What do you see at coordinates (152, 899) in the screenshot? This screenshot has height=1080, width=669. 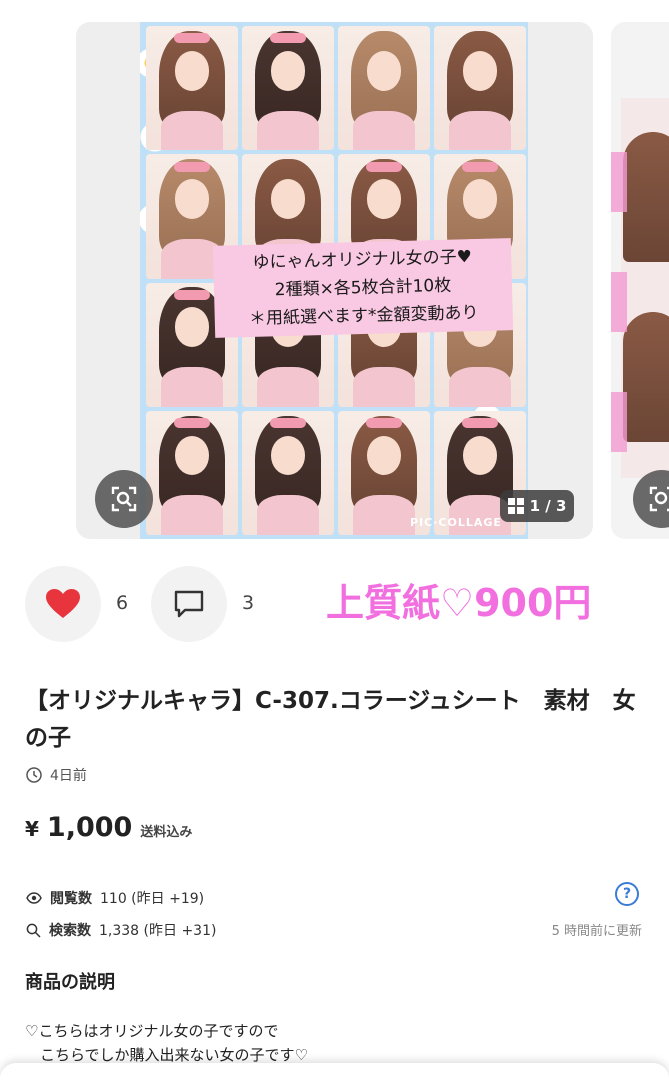 I see `views-value: 110 (昨日 +19)` at bounding box center [152, 899].